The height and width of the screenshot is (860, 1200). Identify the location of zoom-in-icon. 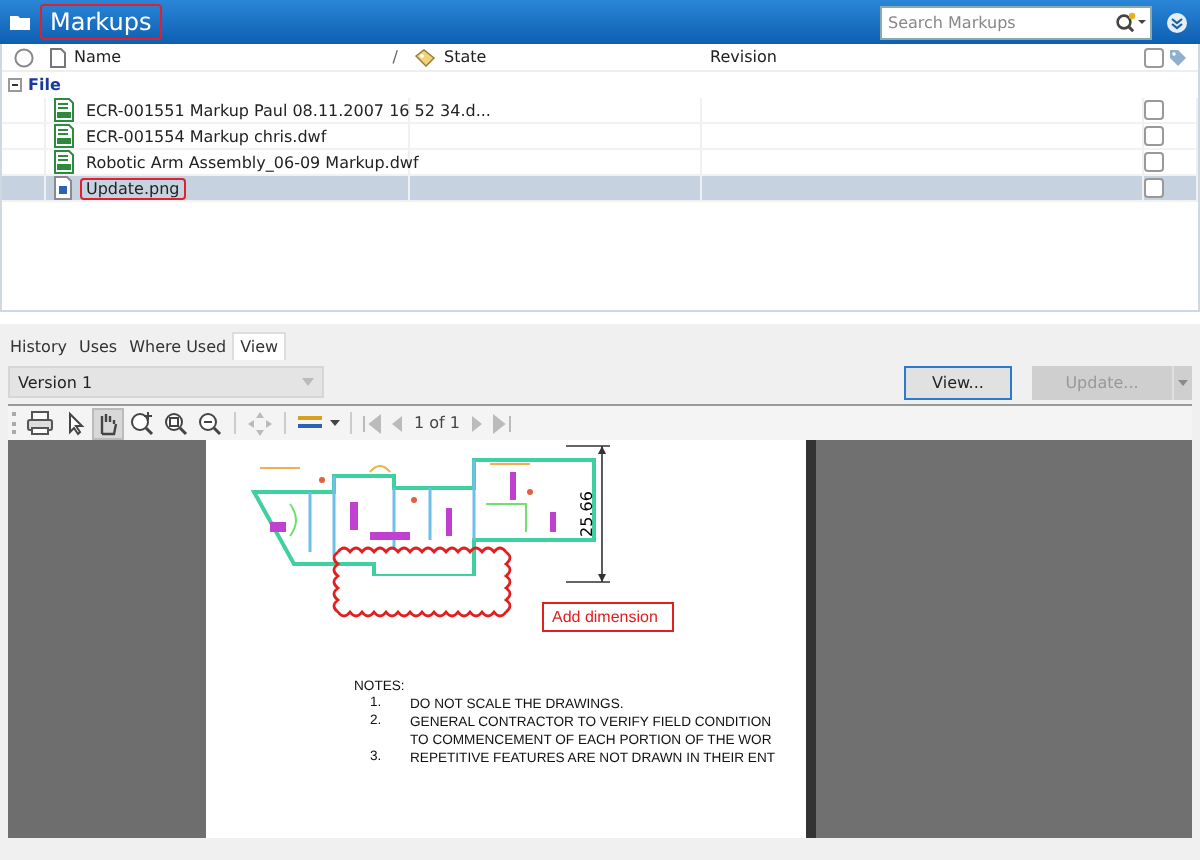
(142, 423).